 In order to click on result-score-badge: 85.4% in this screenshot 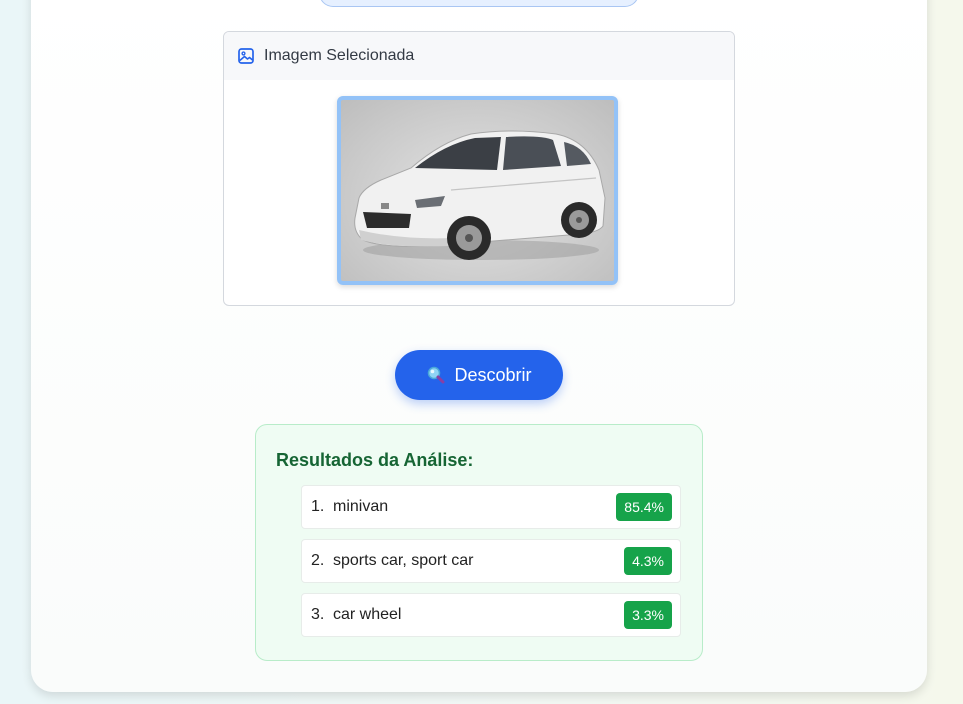, I will do `click(644, 507)`.